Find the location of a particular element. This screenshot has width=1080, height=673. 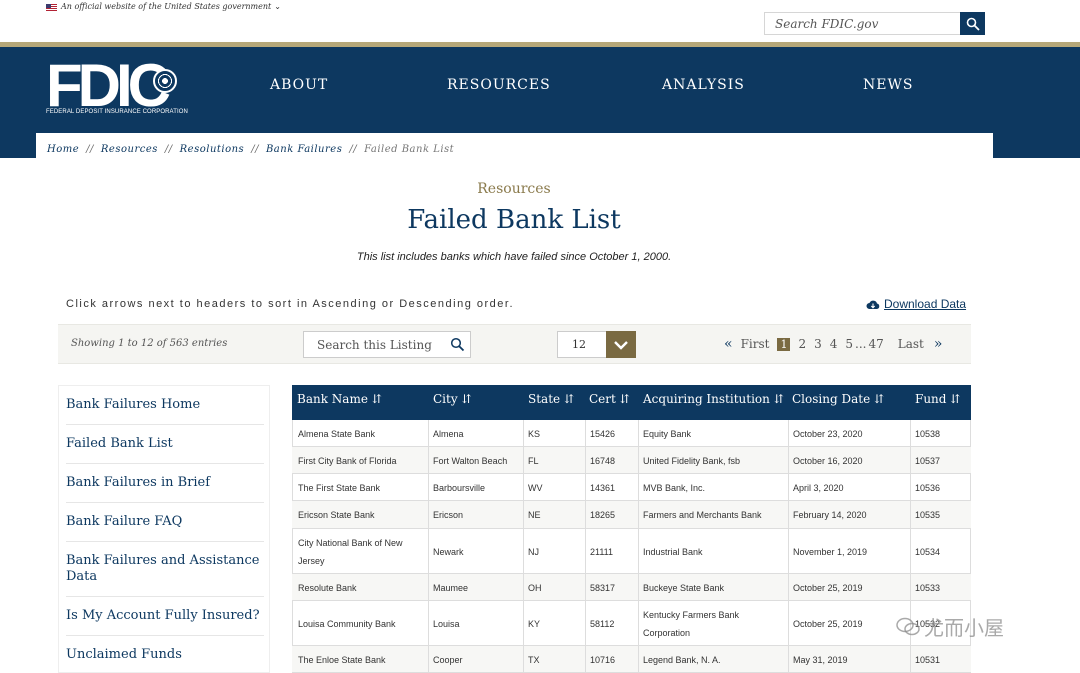

table-cell: February 14, 2020 is located at coordinates (830, 515).